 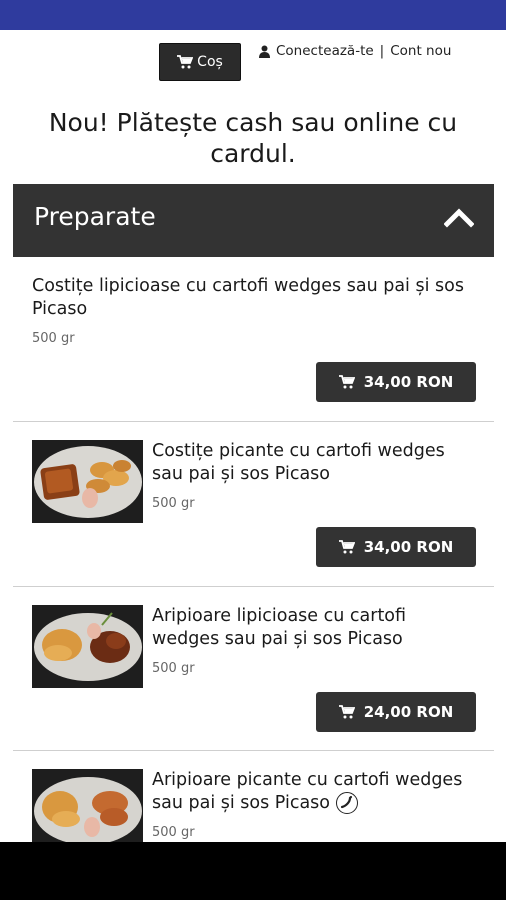 What do you see at coordinates (459, 217) in the screenshot?
I see `chevron-up-icon` at bounding box center [459, 217].